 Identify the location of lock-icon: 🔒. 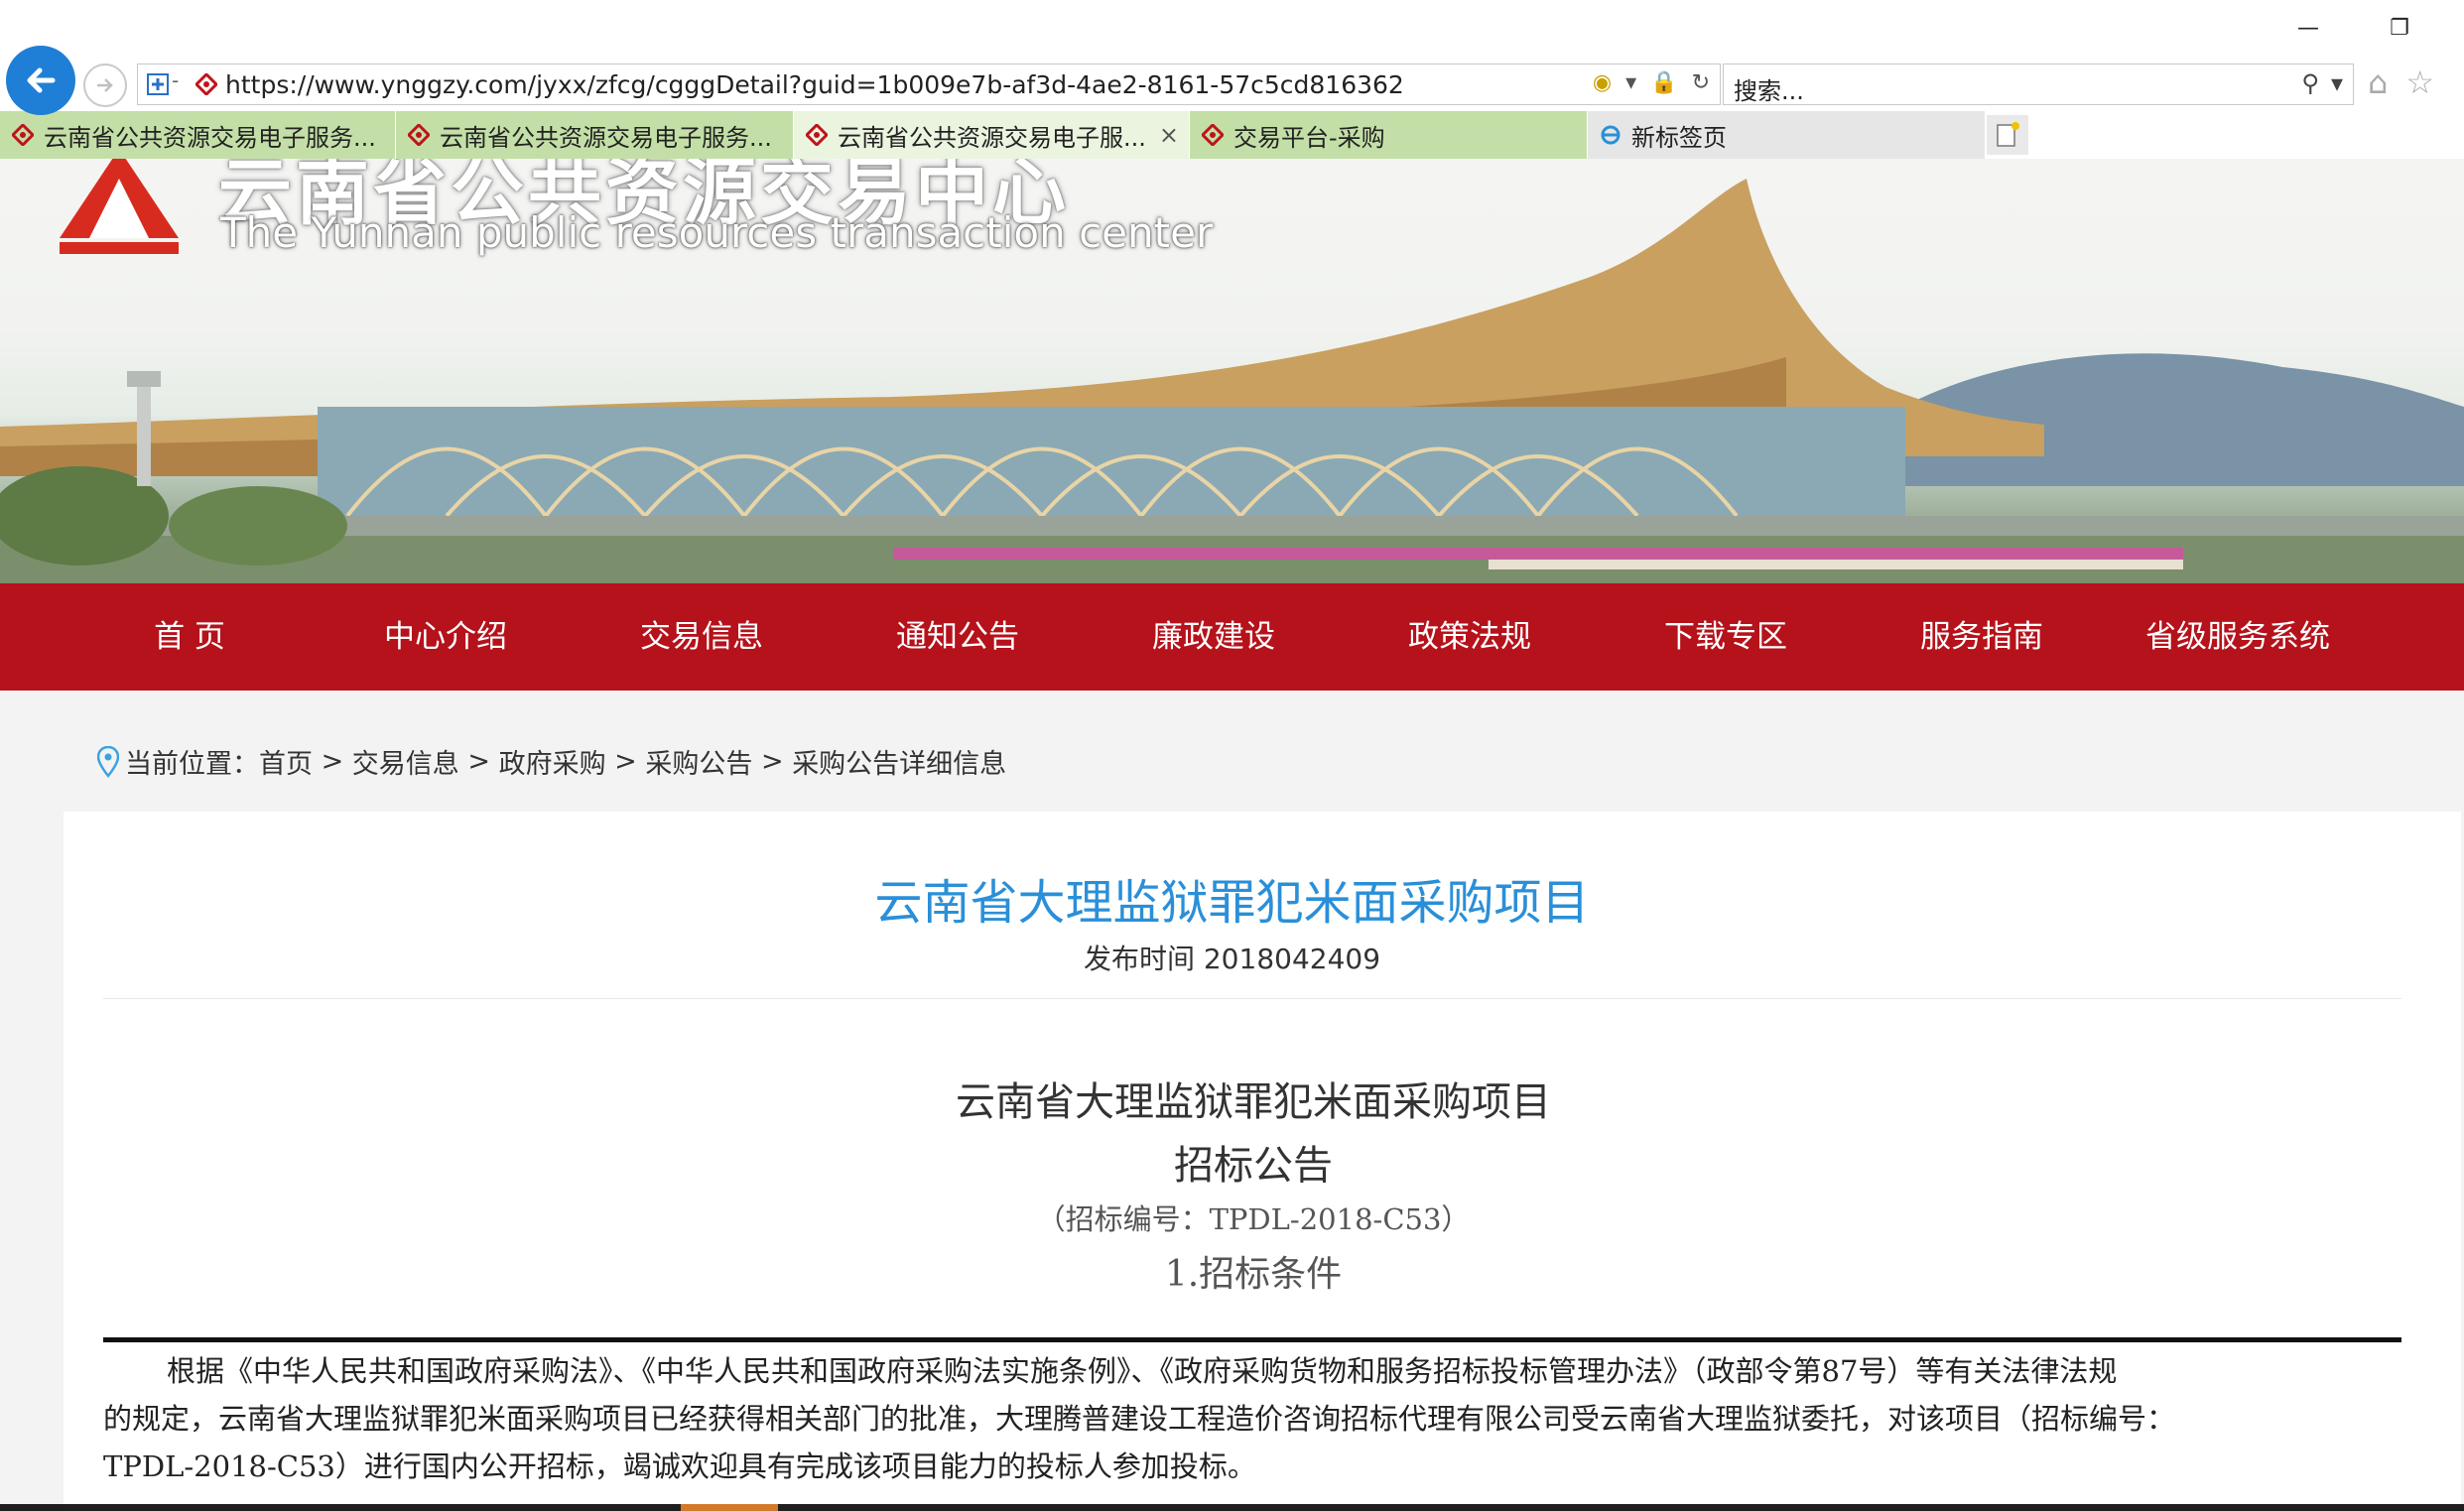
(1663, 82).